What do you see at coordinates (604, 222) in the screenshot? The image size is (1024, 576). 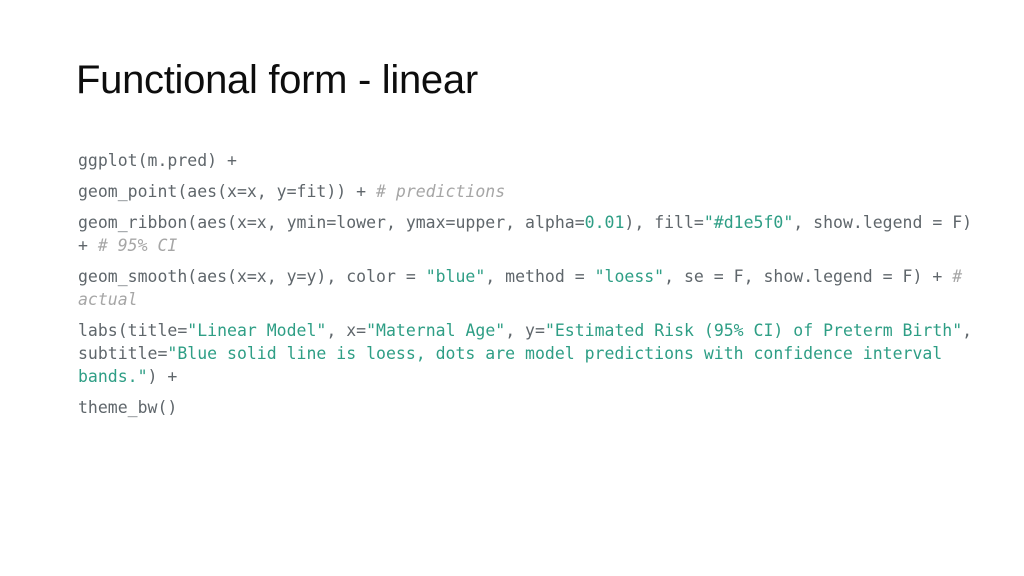 I see `code-token-number: 0.01` at bounding box center [604, 222].